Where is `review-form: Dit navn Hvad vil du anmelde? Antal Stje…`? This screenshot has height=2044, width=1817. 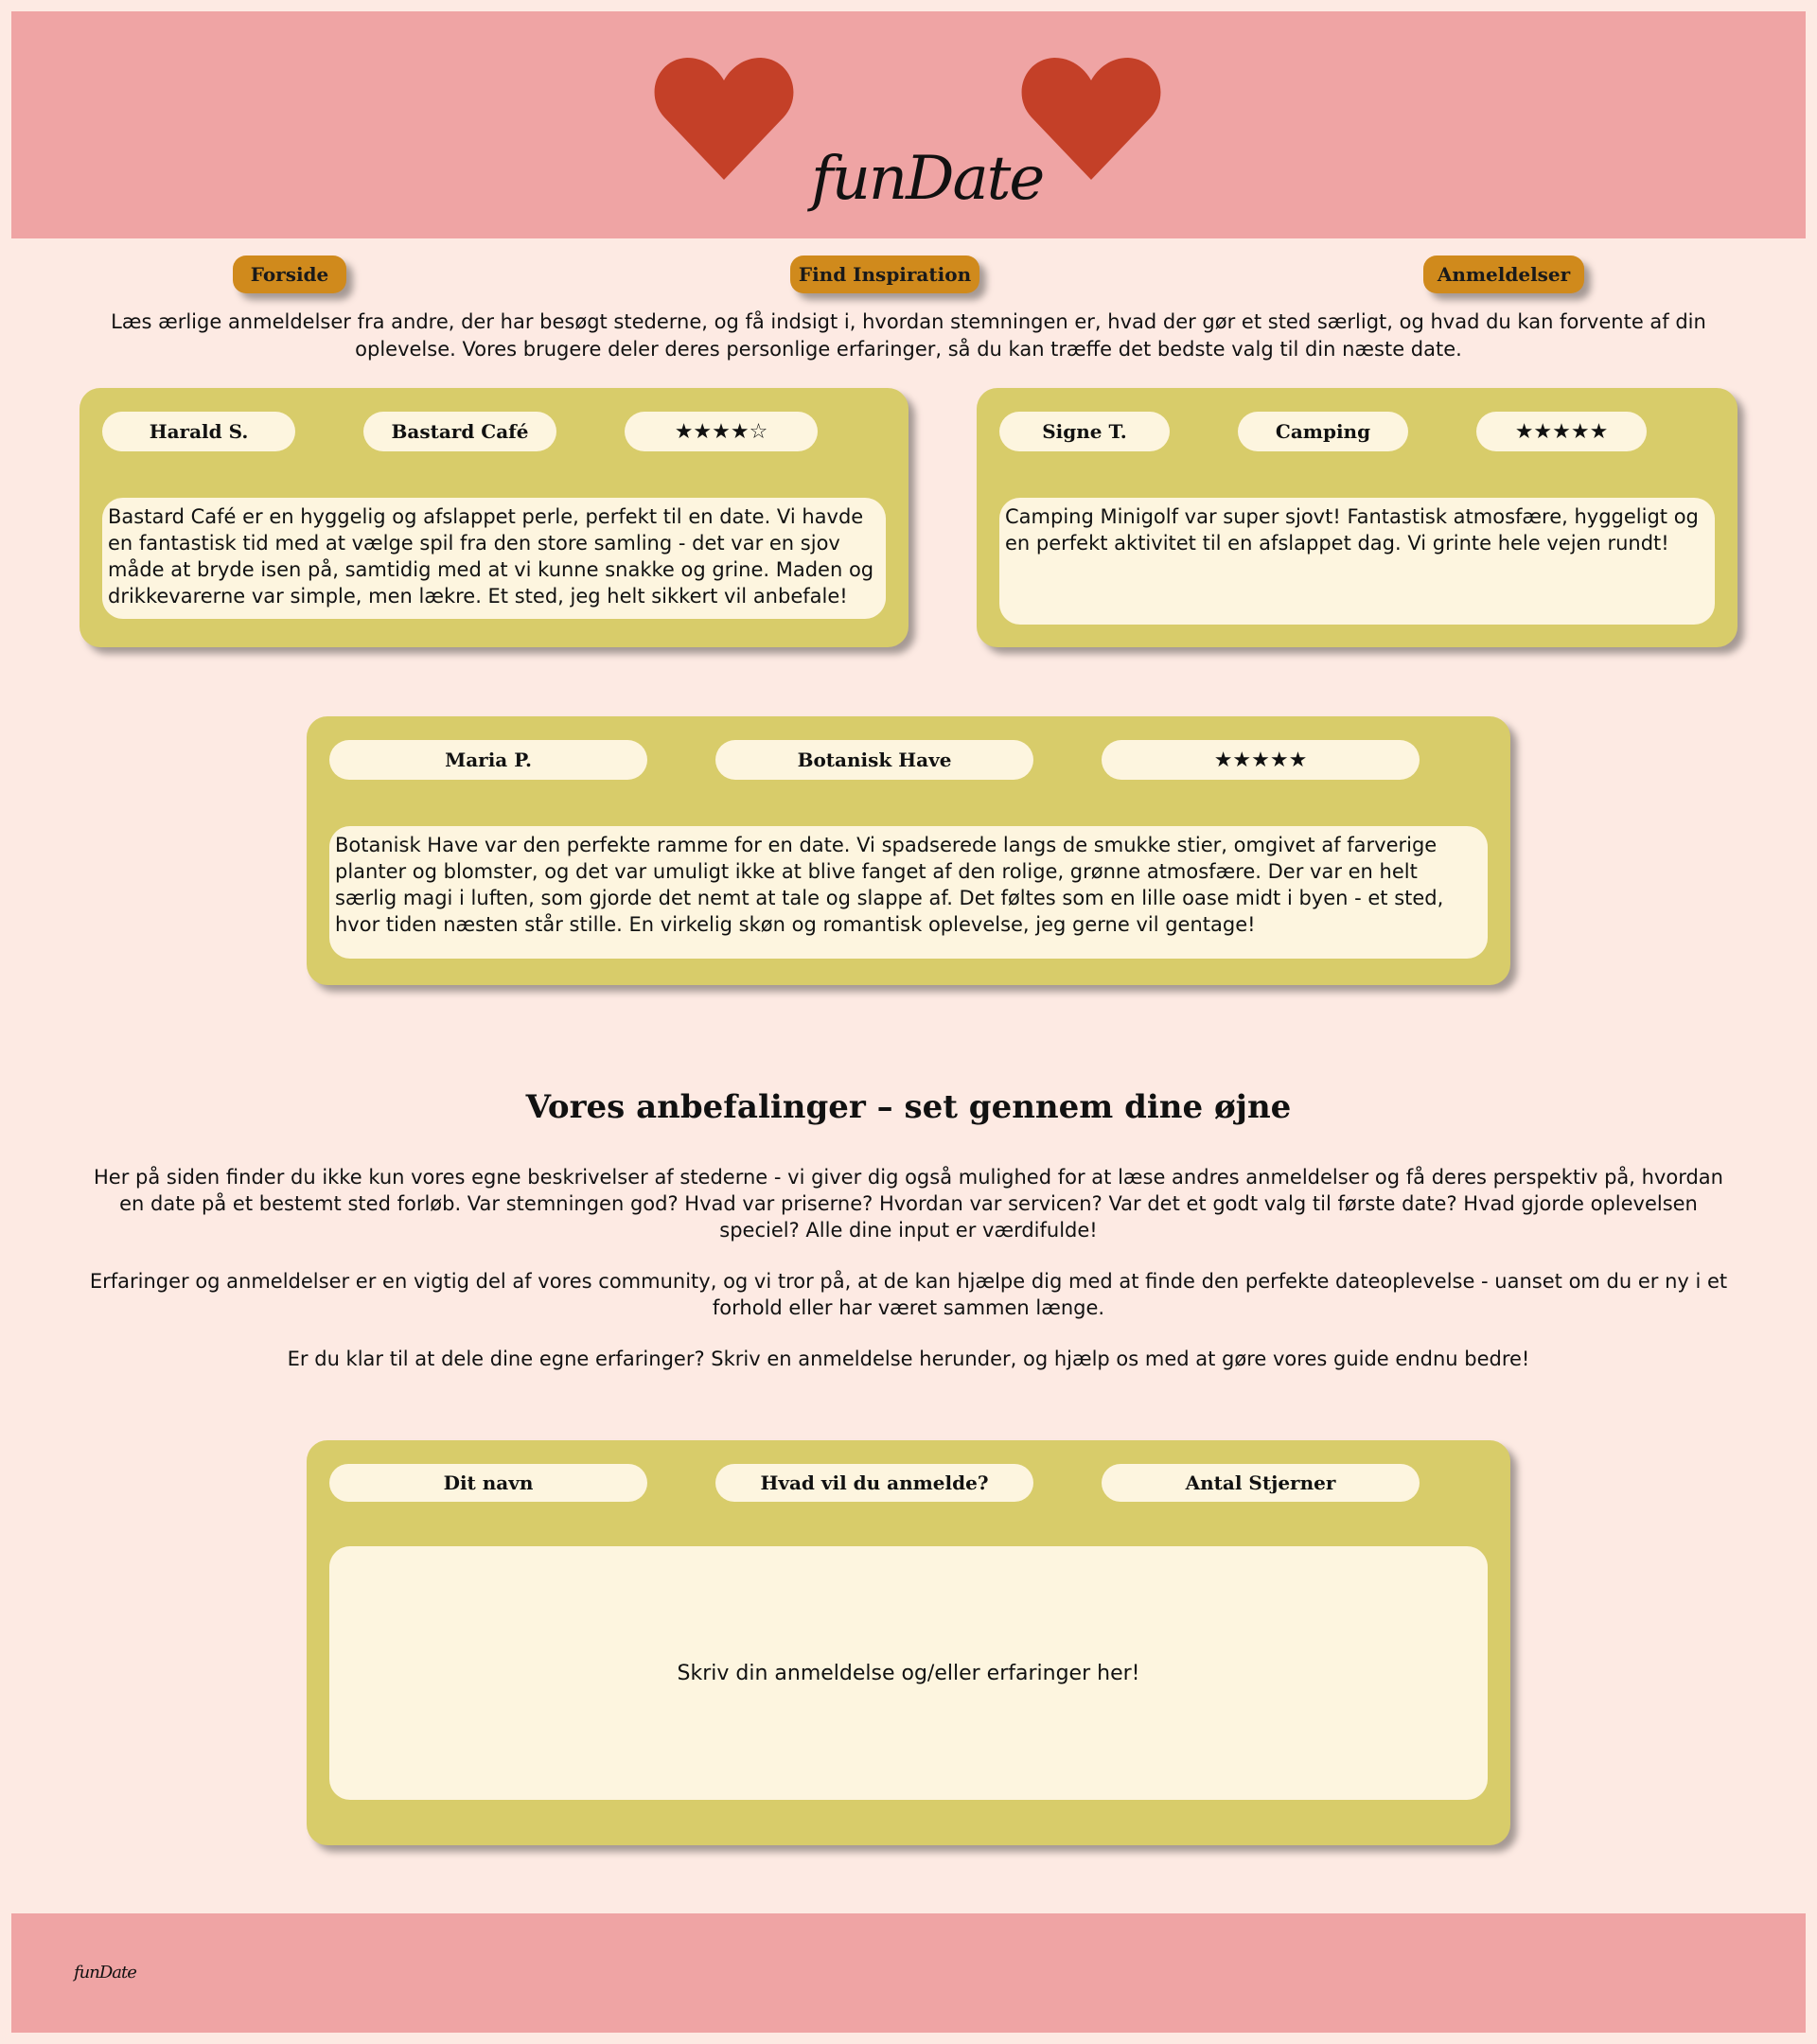 review-form: Dit navn Hvad vil du anmelde? Antal Stje… is located at coordinates (908, 1642).